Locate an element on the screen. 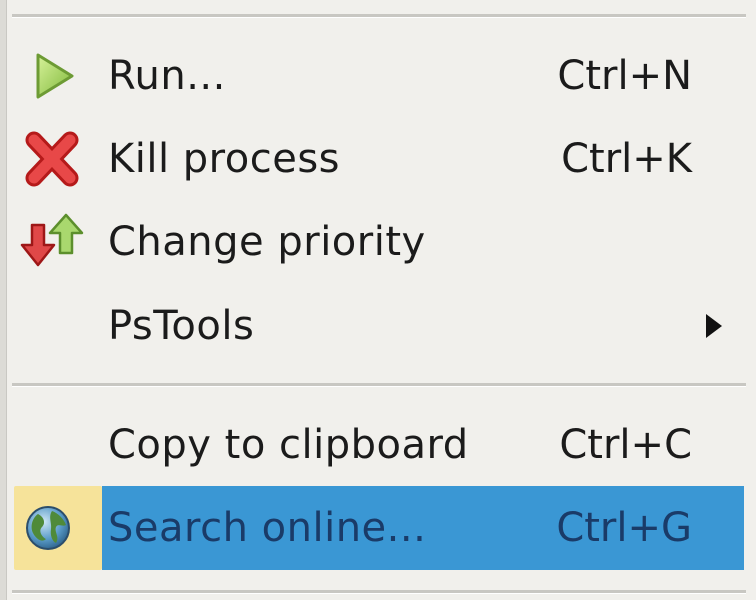 The height and width of the screenshot is (600, 756). submenu-arrow-icon is located at coordinates (714, 326).